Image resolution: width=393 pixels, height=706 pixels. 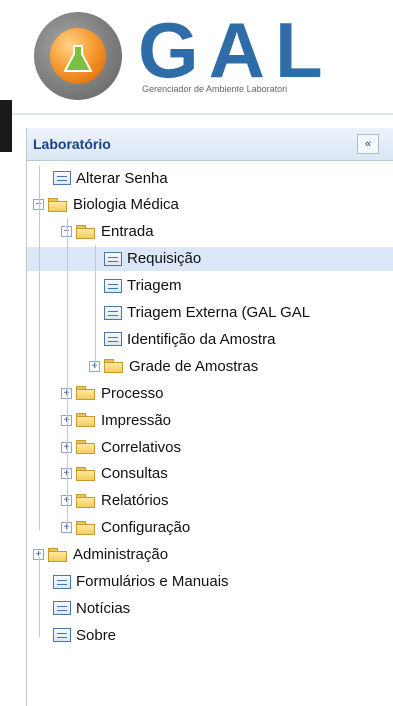 What do you see at coordinates (127, 232) in the screenshot?
I see `tree-item-label: Entrada` at bounding box center [127, 232].